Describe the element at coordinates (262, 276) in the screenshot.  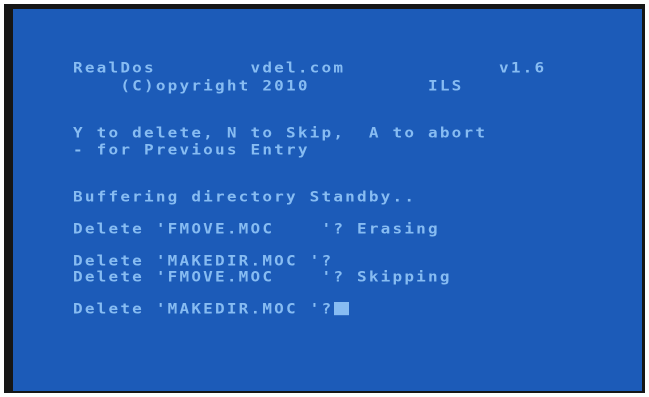
I see `prompt-line-skipping: Delete 'FMOVE.MOC '? Skipping` at that location.